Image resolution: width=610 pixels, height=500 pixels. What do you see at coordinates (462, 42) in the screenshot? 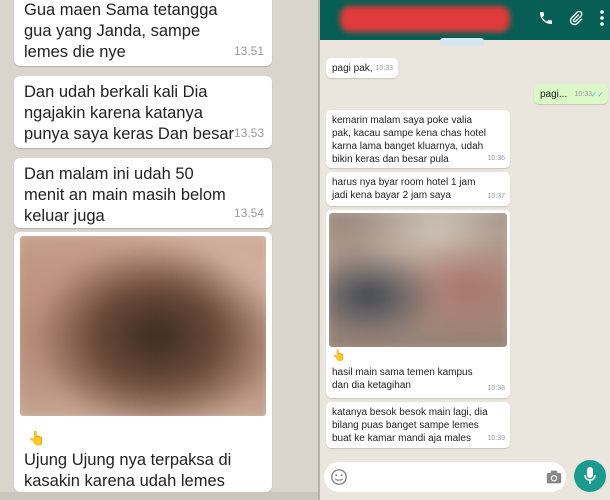
I see `date-chip` at bounding box center [462, 42].